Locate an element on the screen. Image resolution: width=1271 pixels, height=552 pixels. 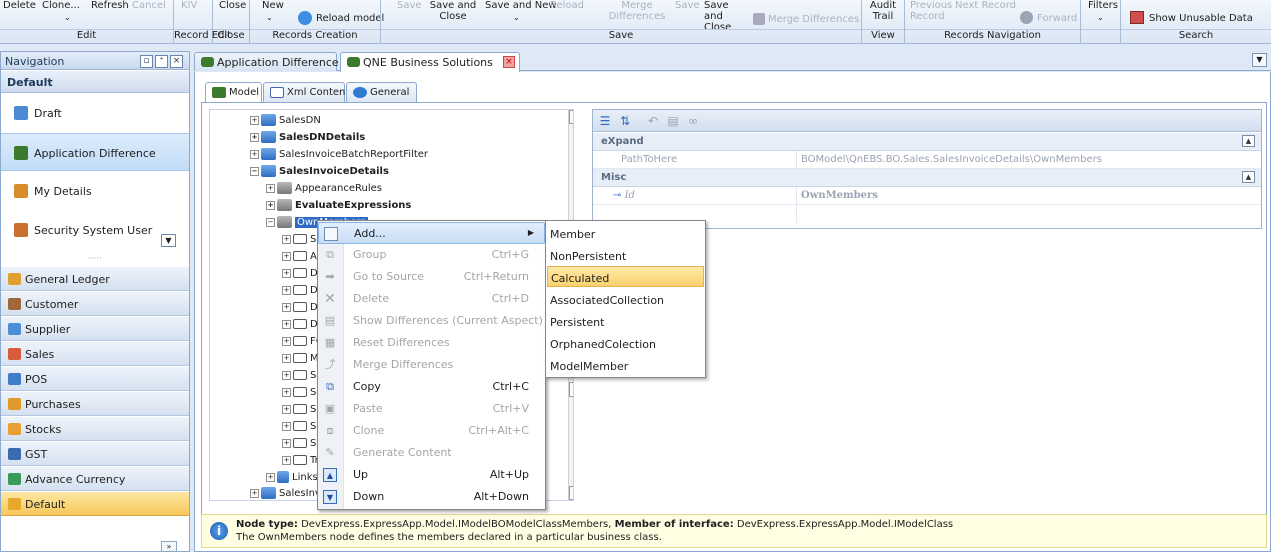
menu-item-delete: ✕ Delete Ctrl+D is located at coordinates (431, 299).